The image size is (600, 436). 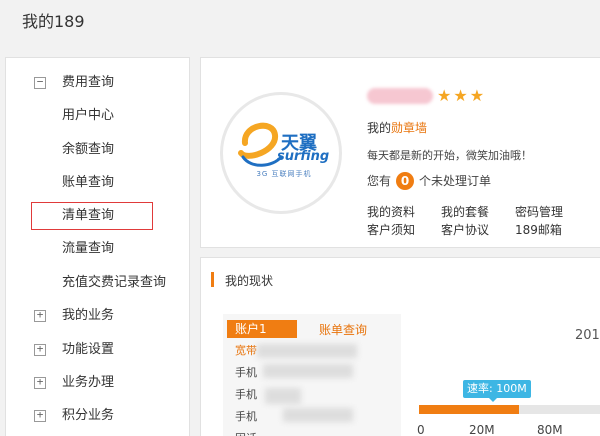 I want to click on nav-group-points: + 积分业务, so click(x=98, y=416).